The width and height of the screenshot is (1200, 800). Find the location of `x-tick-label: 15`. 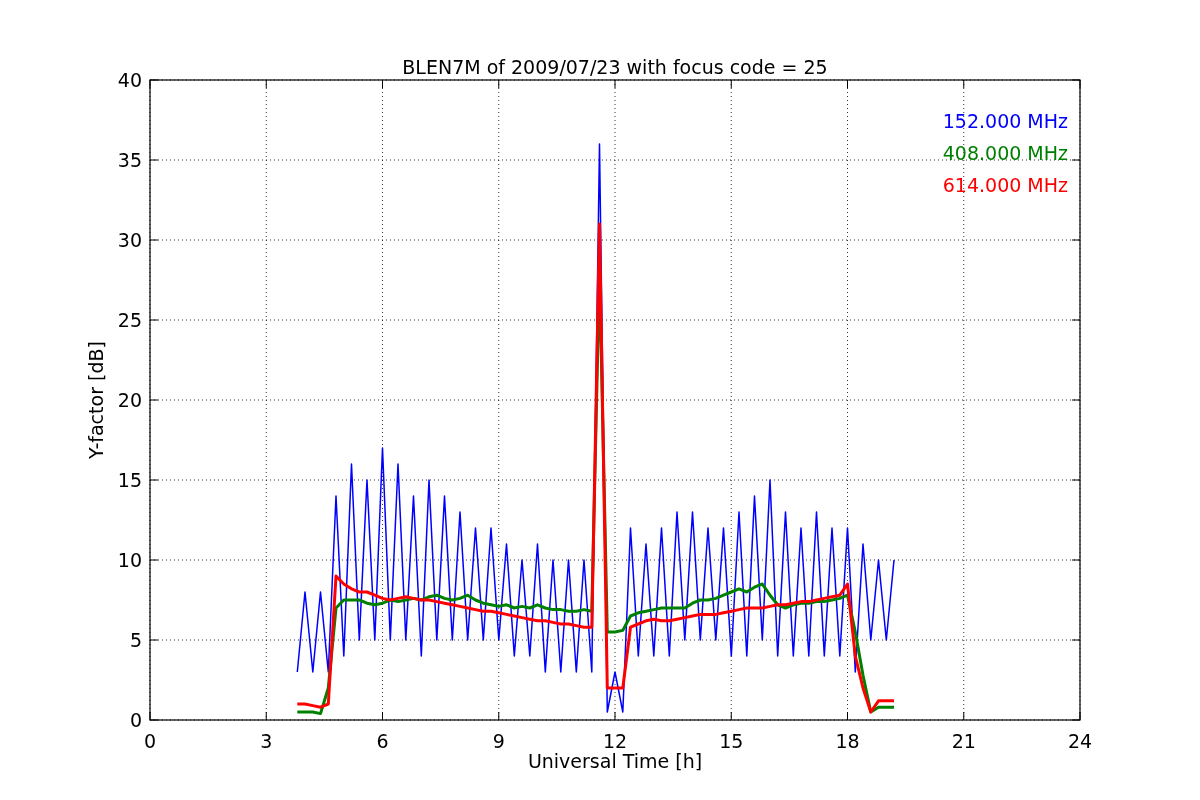

x-tick-label: 15 is located at coordinates (731, 741).